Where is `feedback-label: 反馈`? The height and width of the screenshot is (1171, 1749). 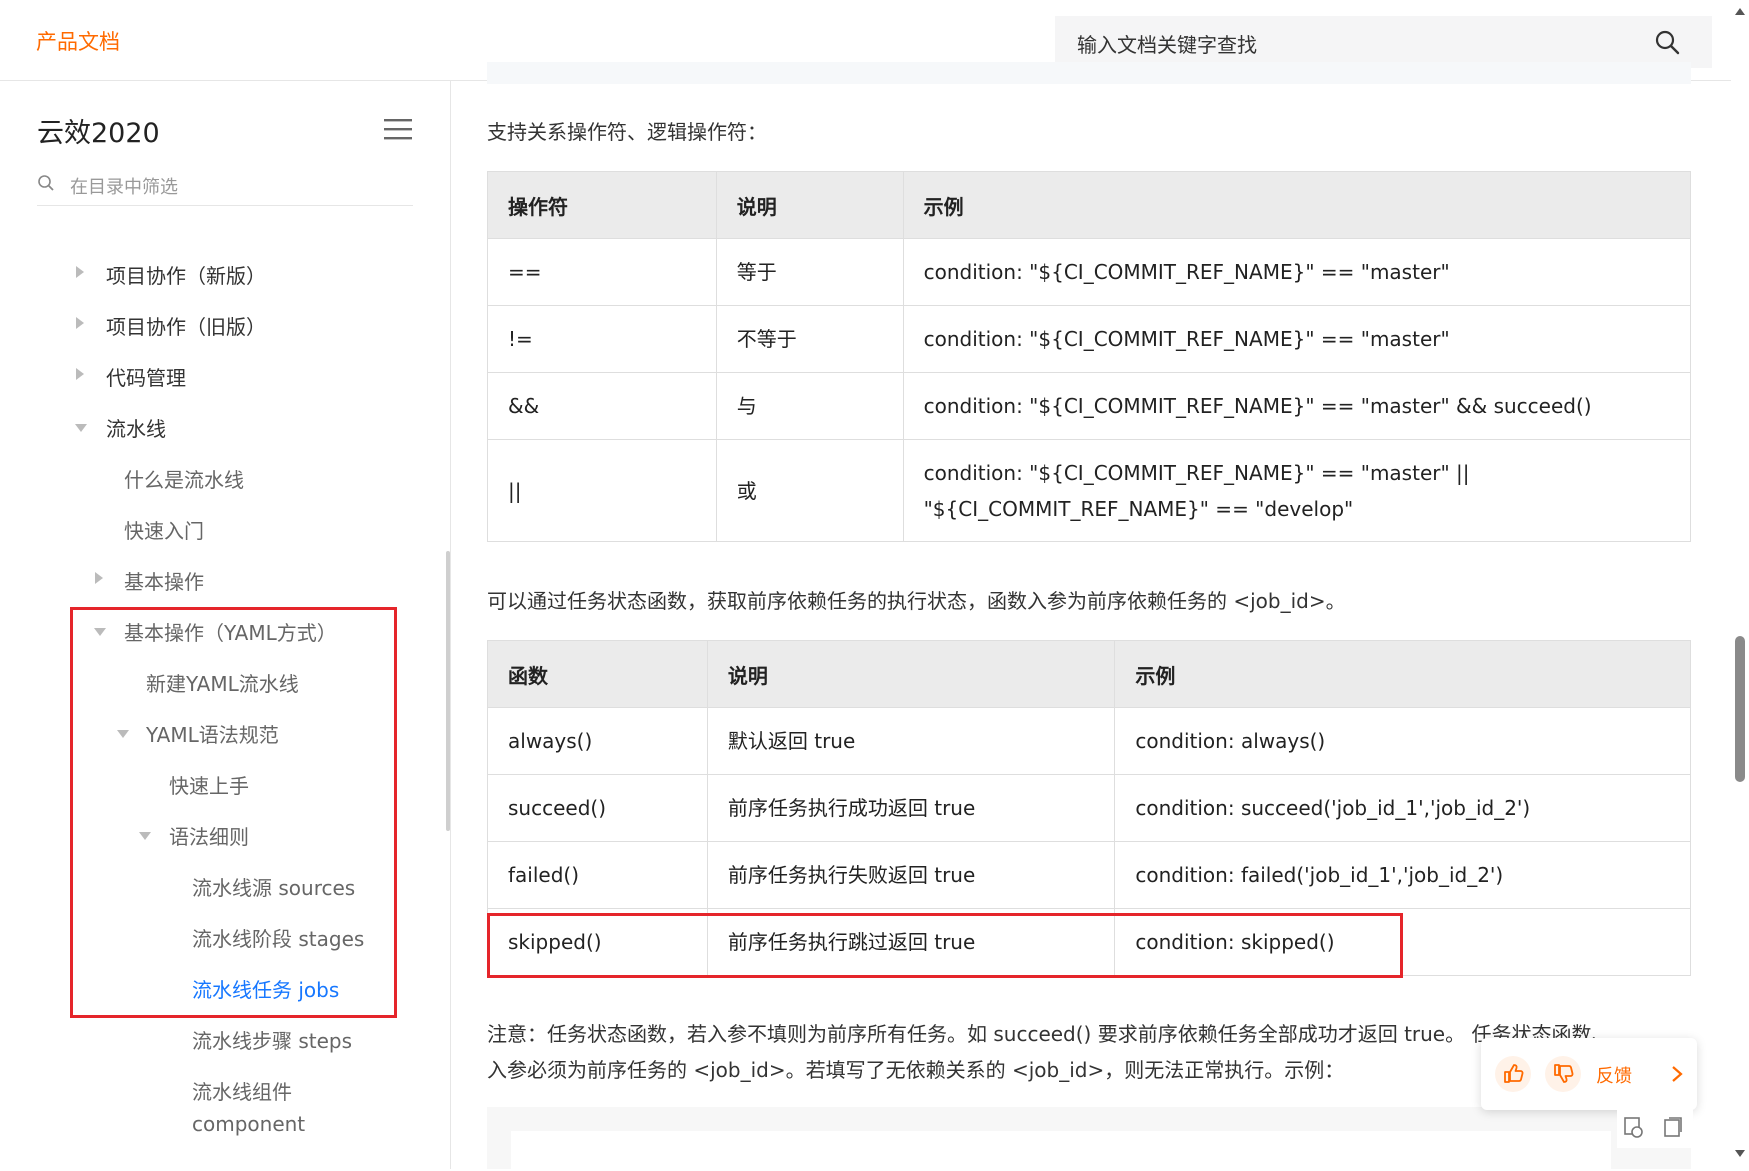 feedback-label: 反馈 is located at coordinates (1614, 1075).